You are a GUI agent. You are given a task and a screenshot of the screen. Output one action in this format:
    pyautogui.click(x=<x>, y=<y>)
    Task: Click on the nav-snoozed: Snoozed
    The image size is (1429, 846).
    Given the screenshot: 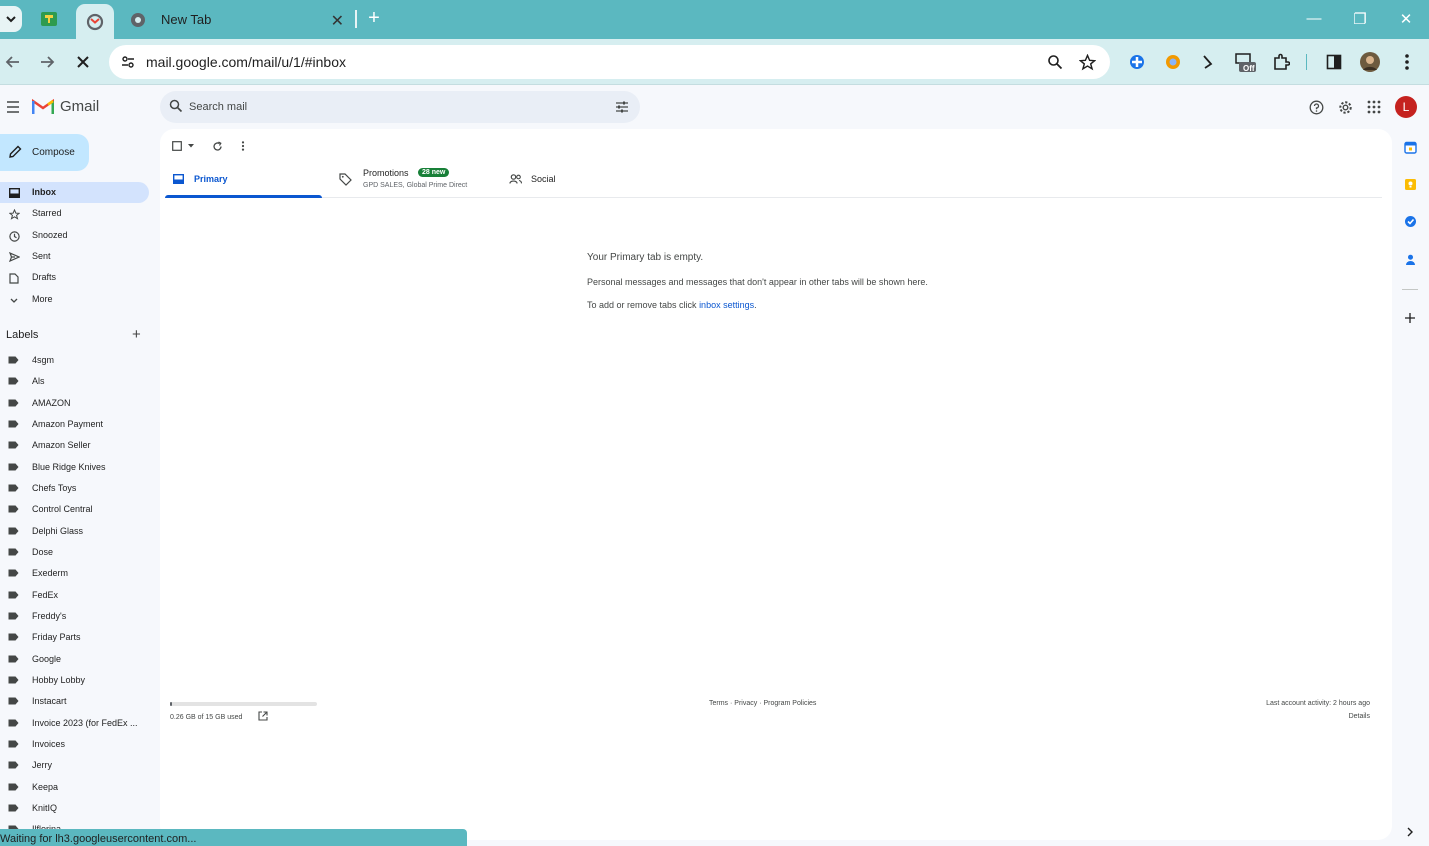 What is the action you would take?
    pyautogui.click(x=74, y=235)
    